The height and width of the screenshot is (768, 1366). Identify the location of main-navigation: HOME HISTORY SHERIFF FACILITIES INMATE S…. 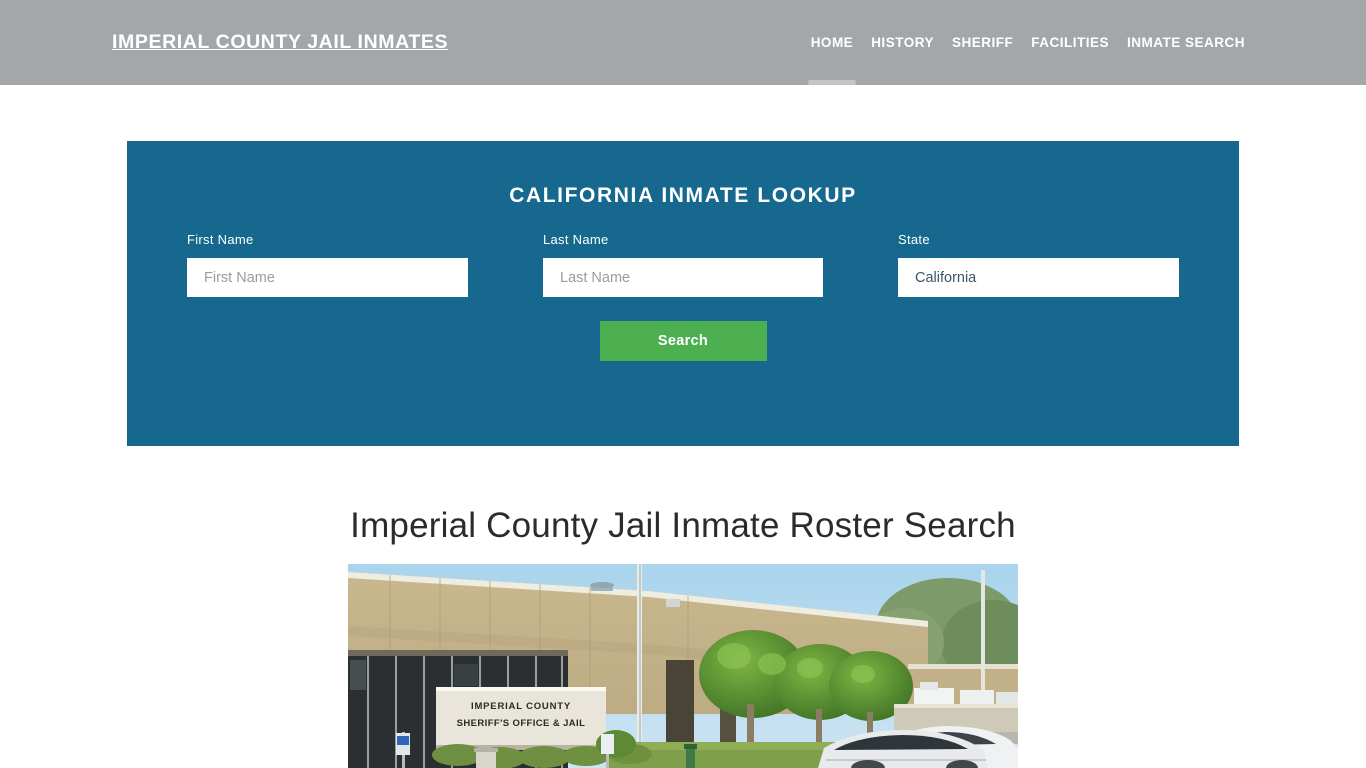
(1028, 43).